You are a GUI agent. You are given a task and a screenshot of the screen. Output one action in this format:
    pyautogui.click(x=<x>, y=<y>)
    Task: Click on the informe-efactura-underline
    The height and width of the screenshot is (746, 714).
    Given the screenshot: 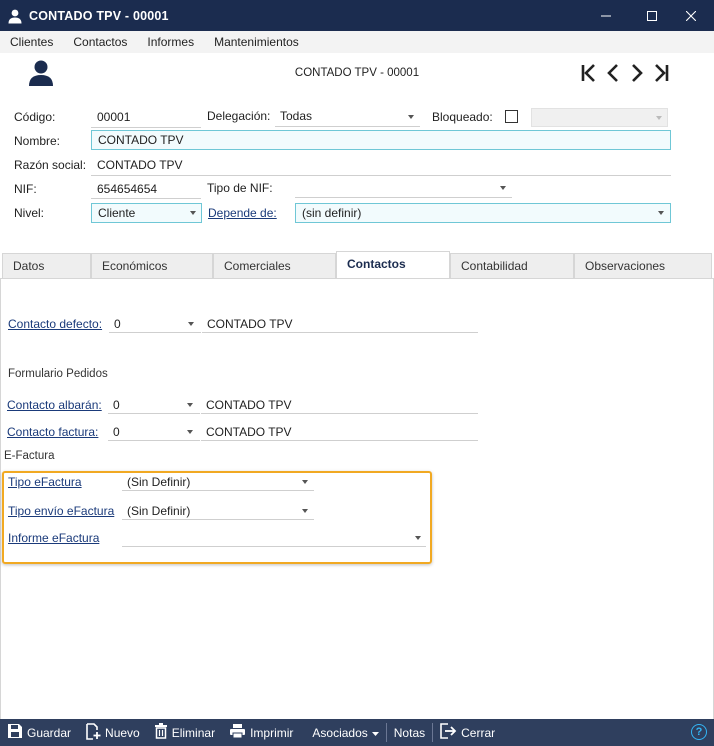 What is the action you would take?
    pyautogui.click(x=274, y=546)
    